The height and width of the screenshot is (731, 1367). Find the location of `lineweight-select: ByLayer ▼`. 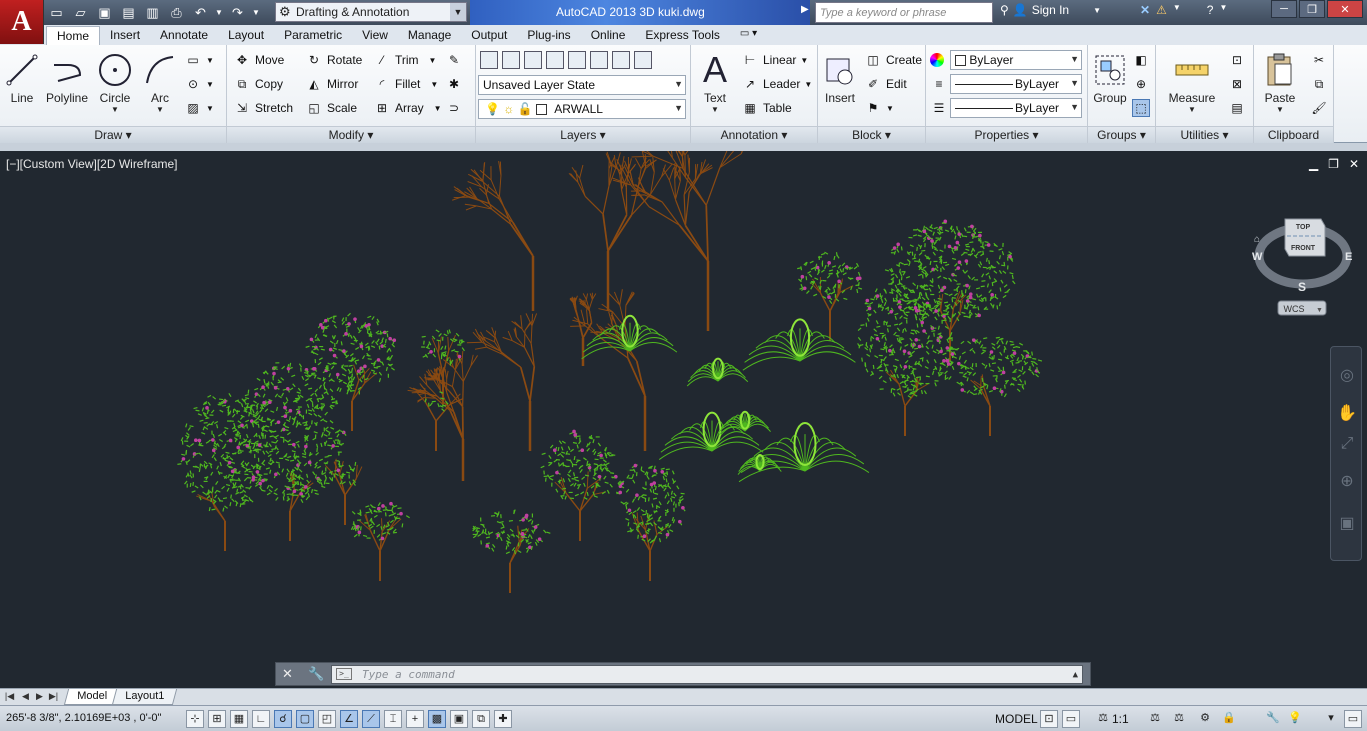

lineweight-select: ByLayer ▼ is located at coordinates (1016, 84).